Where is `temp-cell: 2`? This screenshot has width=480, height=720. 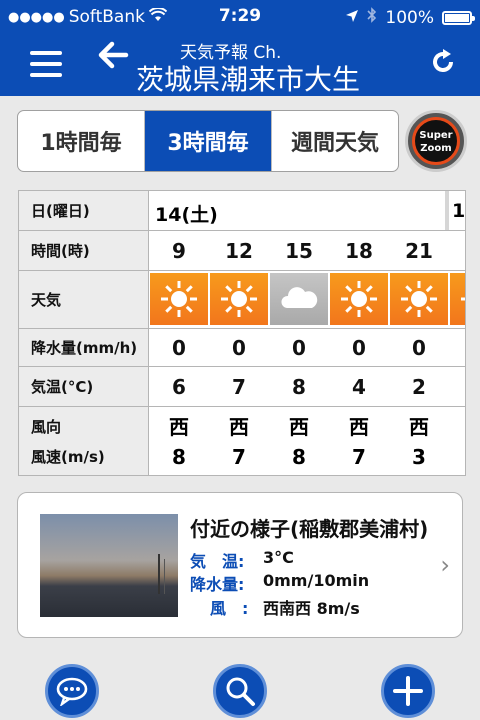
temp-cell: 2 is located at coordinates (419, 387).